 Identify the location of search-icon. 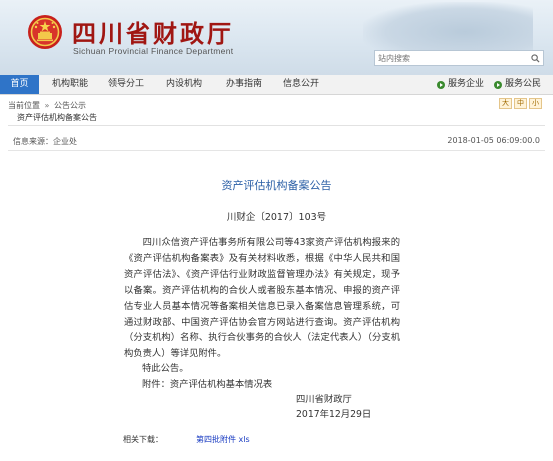
(535, 58).